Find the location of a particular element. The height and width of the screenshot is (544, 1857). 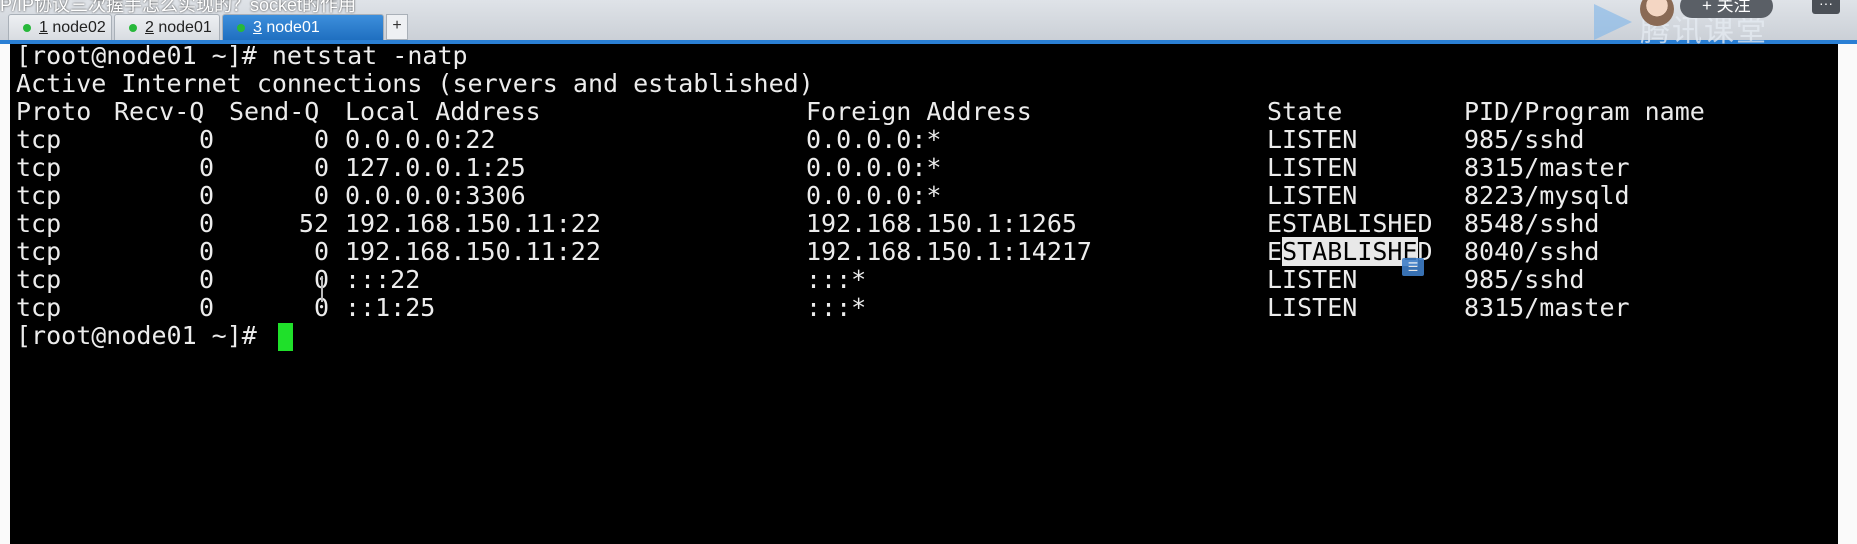

cell-foreign: 192.168.150.1:14217 is located at coordinates (949, 251).